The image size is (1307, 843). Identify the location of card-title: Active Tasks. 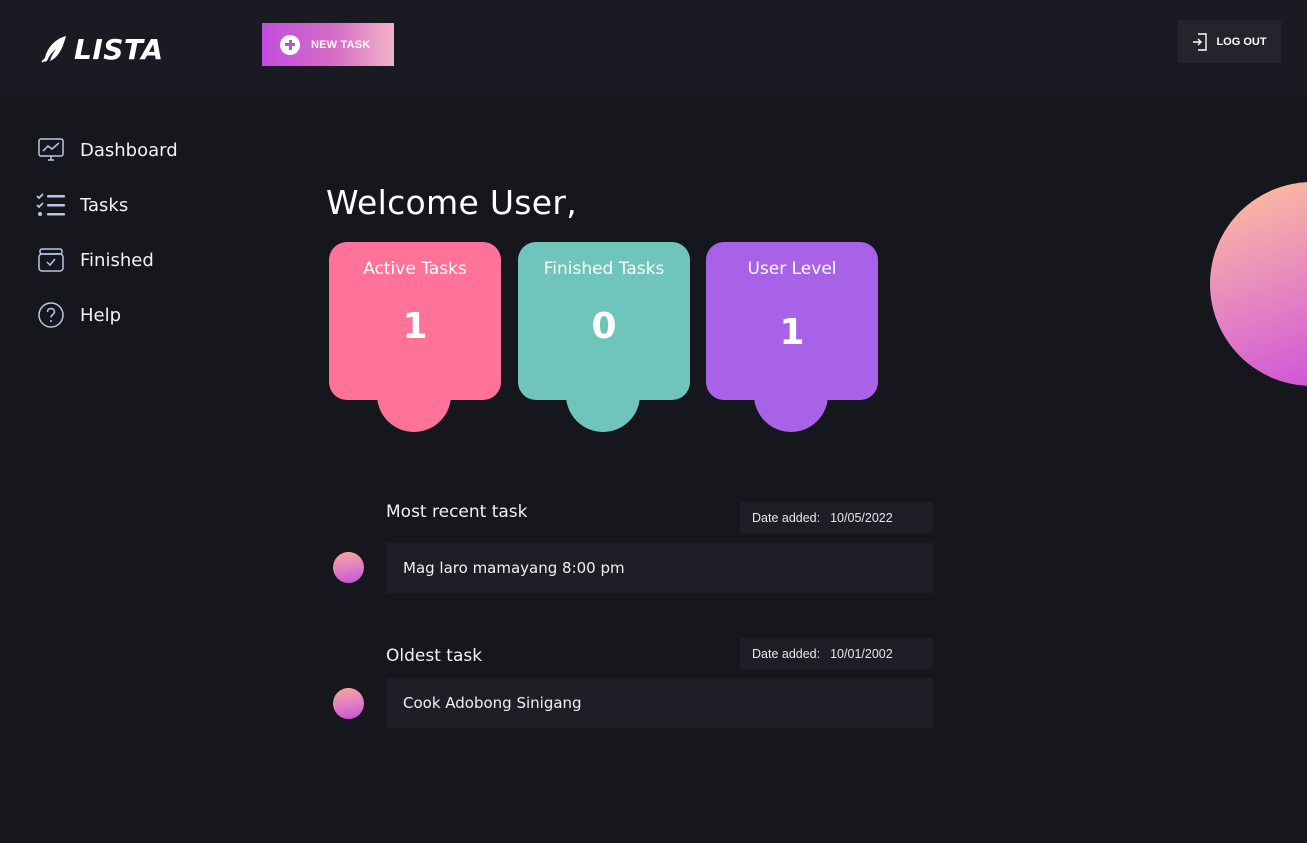
(415, 269).